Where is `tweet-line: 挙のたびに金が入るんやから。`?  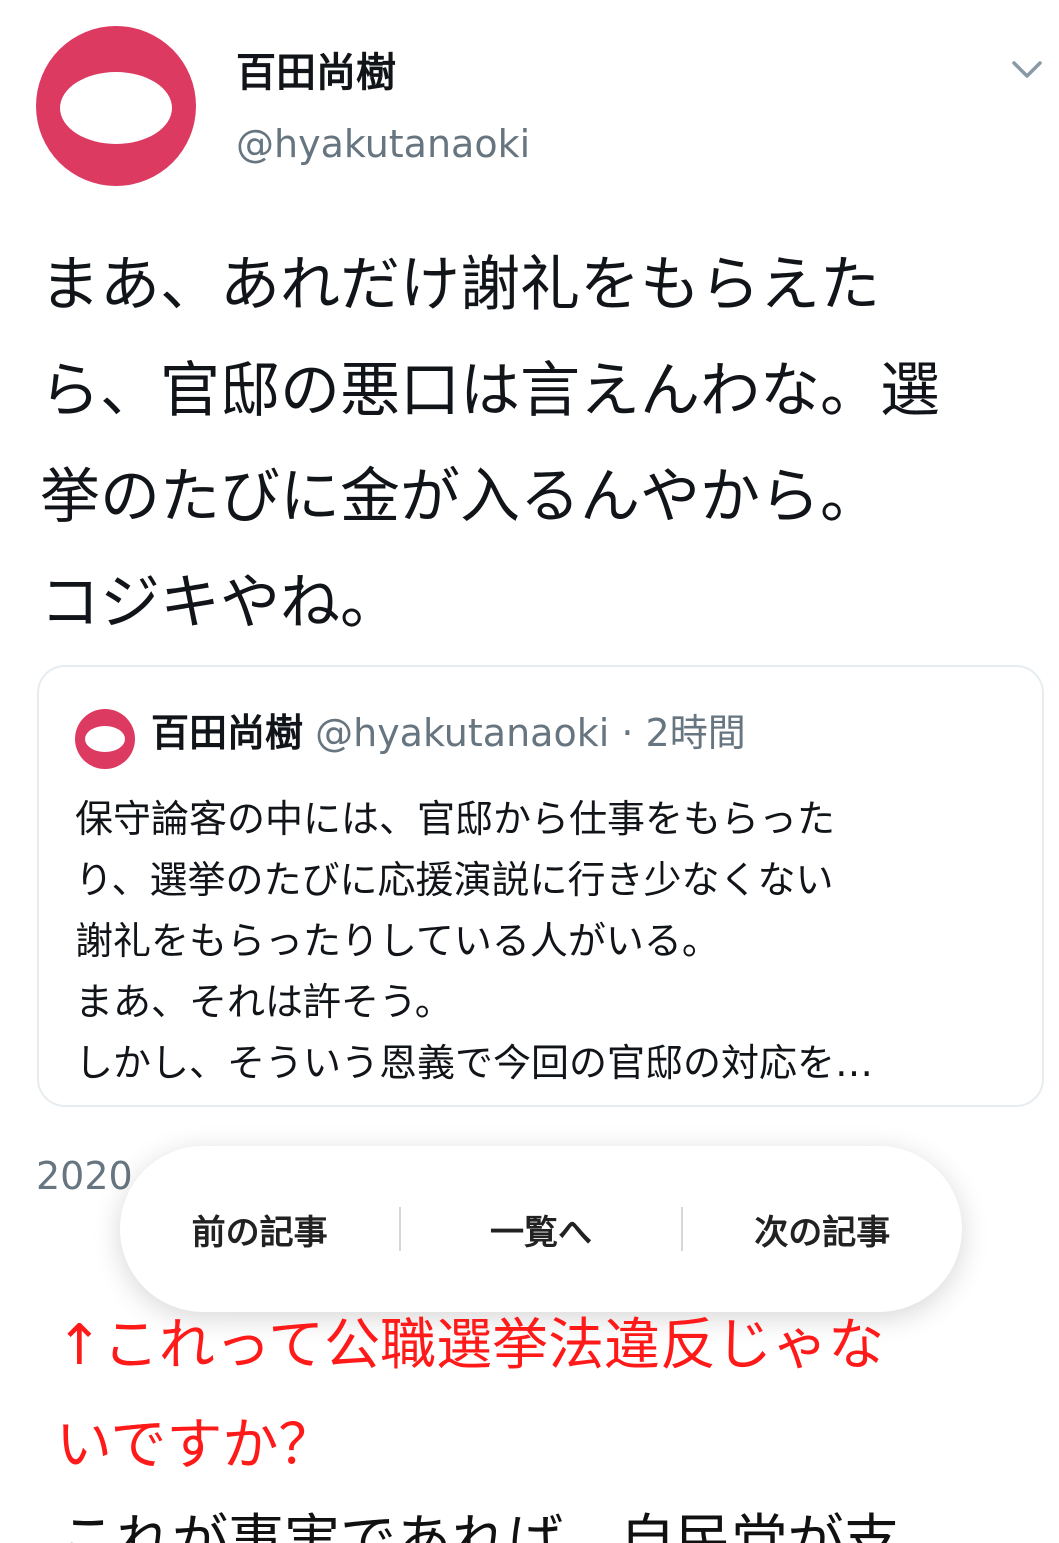 tweet-line: 挙のたびに金が入るんやから。 is located at coordinates (460, 497).